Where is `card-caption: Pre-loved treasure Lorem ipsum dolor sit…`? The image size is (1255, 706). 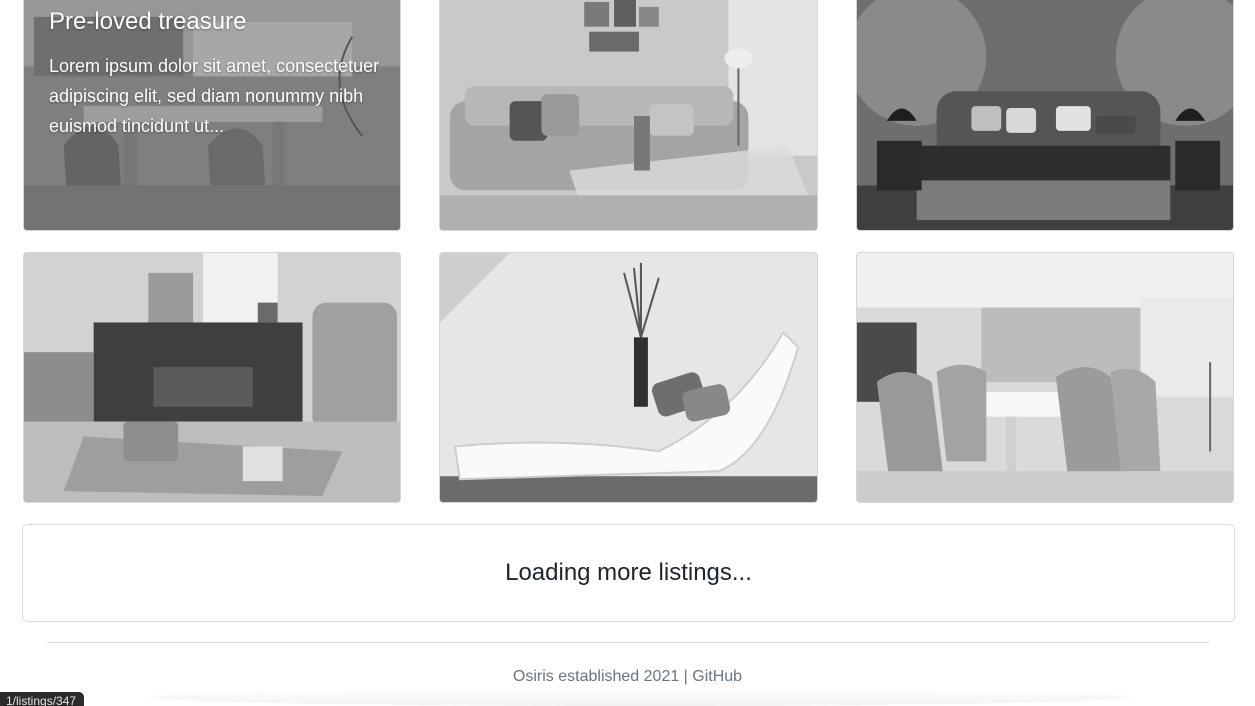 card-caption: Pre-loved treasure Lorem ipsum dolor sit… is located at coordinates (215, 74).